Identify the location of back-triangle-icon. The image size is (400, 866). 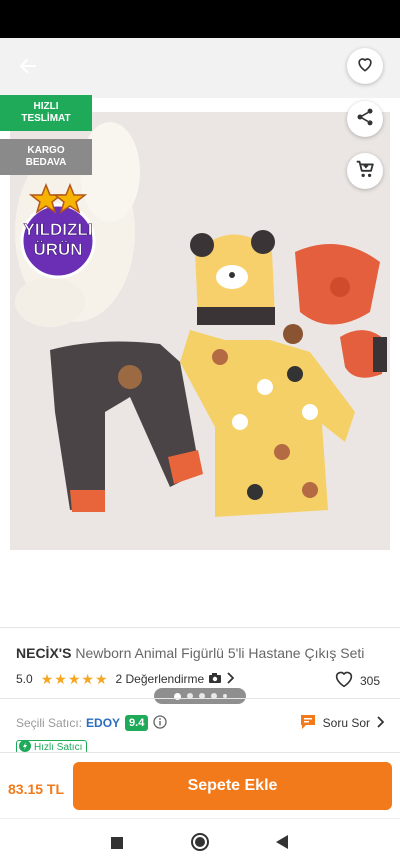
(282, 842).